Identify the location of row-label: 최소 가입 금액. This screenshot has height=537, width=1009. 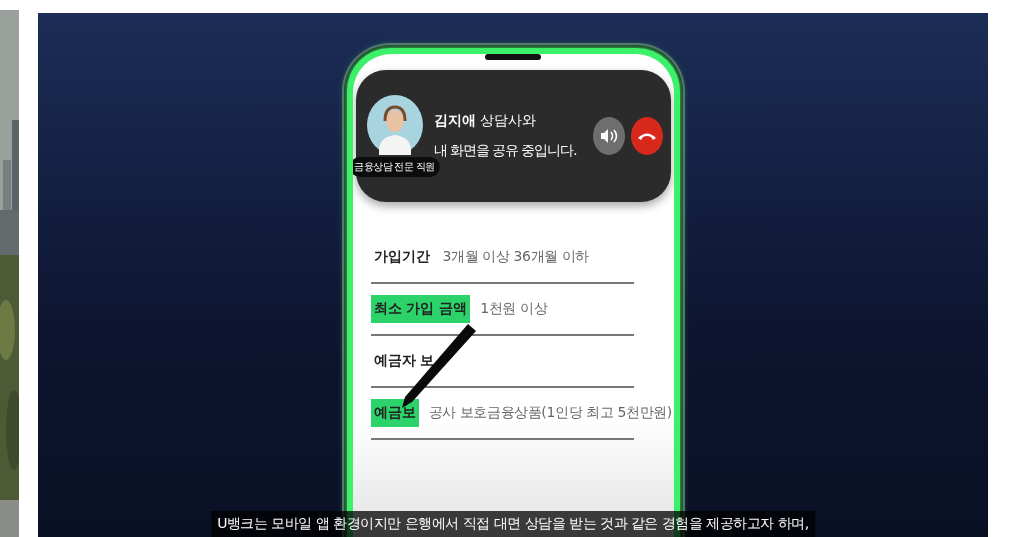
(420, 309).